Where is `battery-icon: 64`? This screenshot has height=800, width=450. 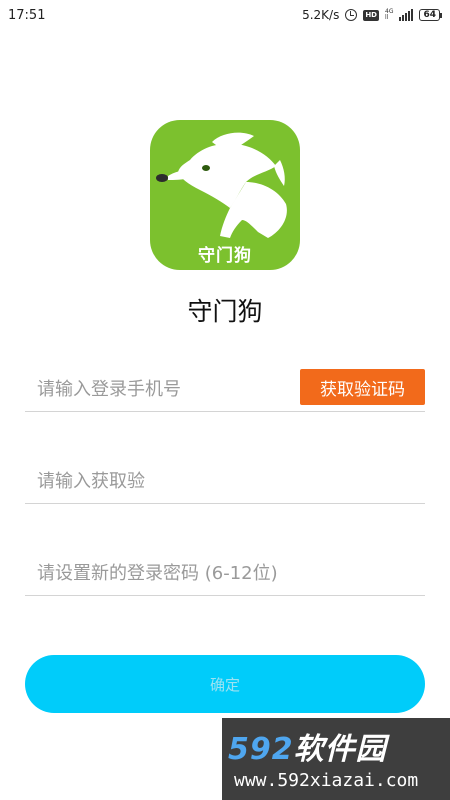 battery-icon: 64 is located at coordinates (430, 15).